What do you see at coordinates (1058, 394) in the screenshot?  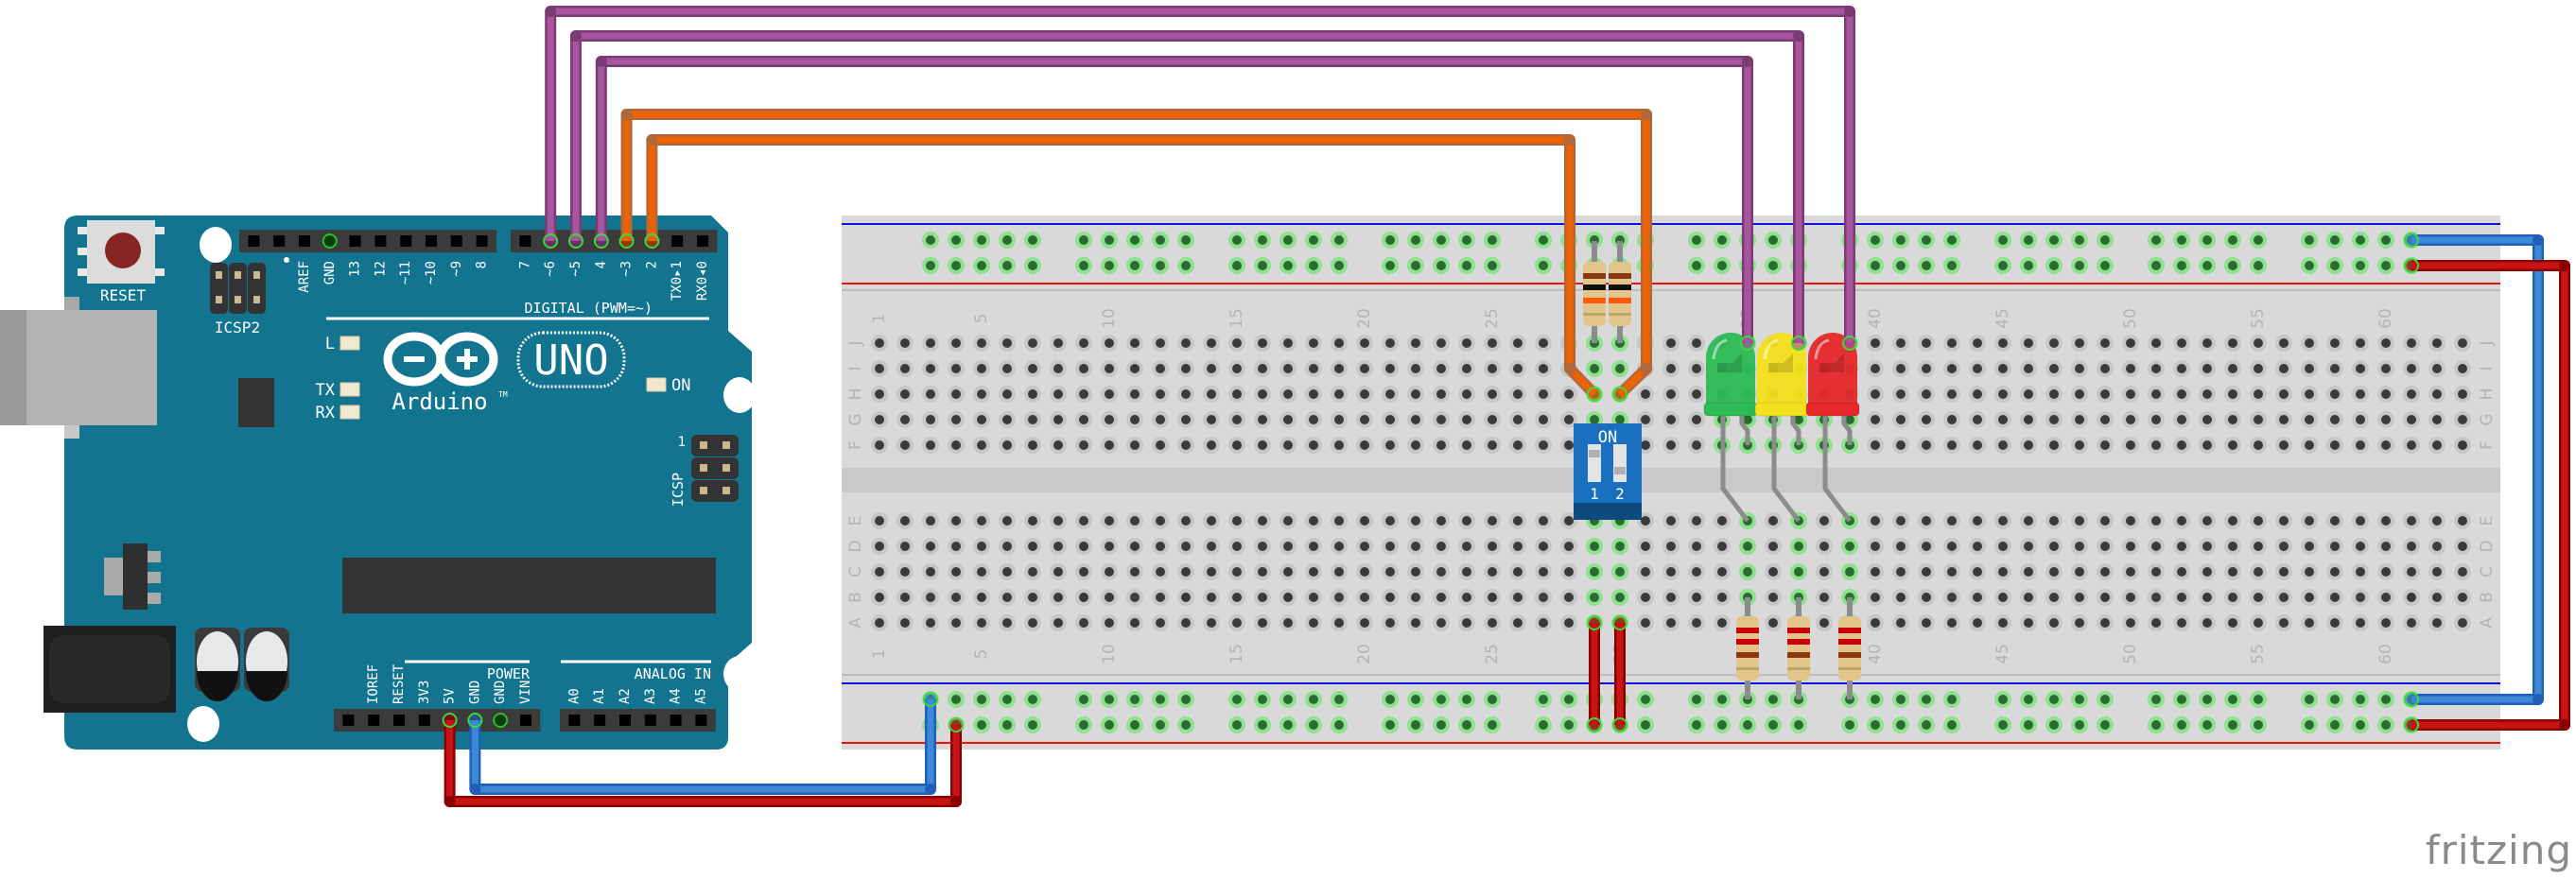 I see `hole-H8` at bounding box center [1058, 394].